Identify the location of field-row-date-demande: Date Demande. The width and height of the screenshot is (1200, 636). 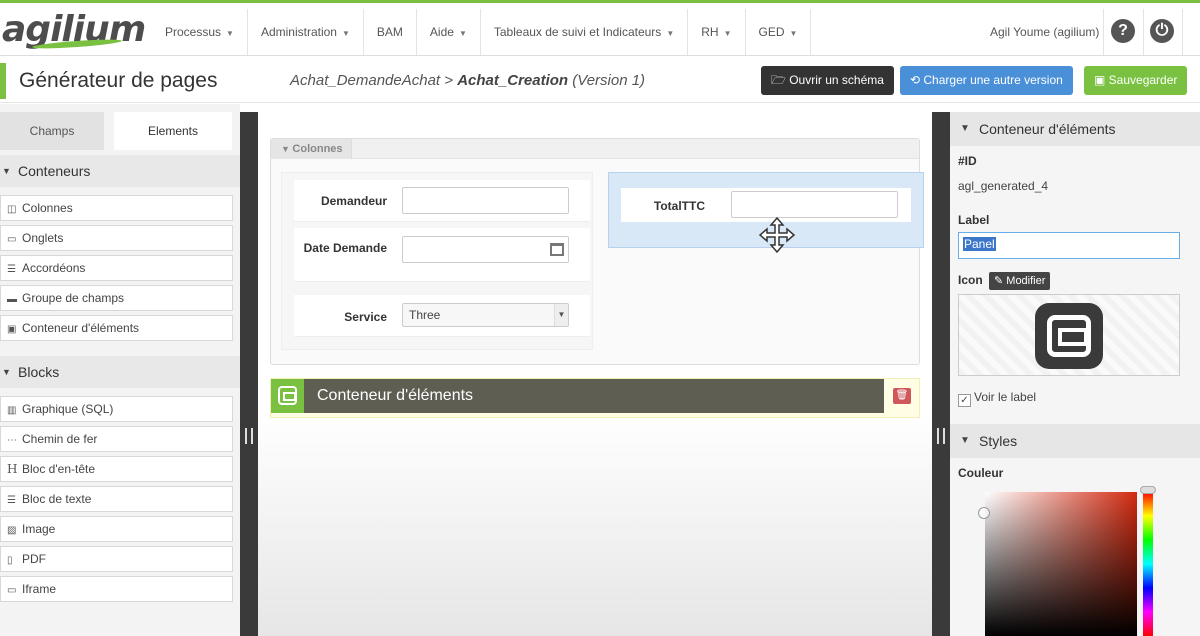
(442, 255).